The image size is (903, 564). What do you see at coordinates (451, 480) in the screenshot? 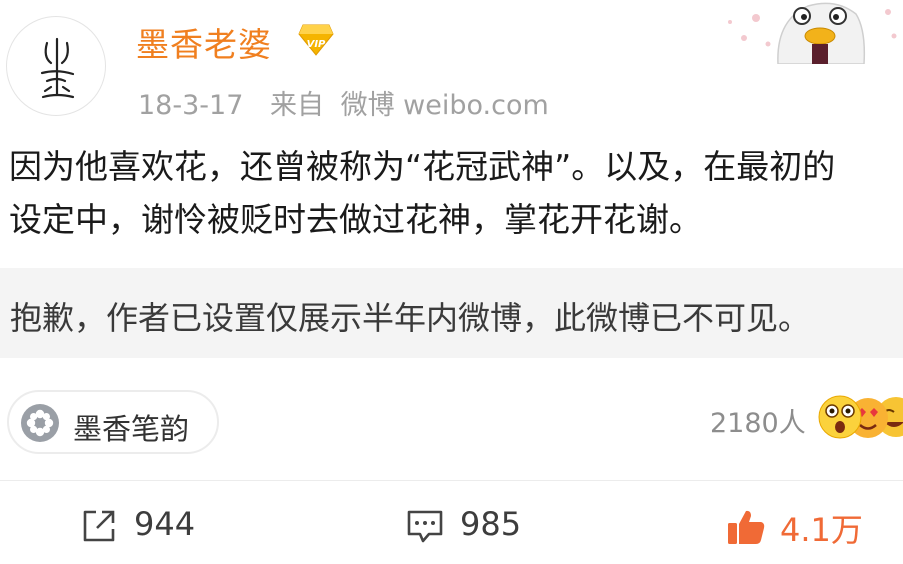
I see `actions-divider` at bounding box center [451, 480].